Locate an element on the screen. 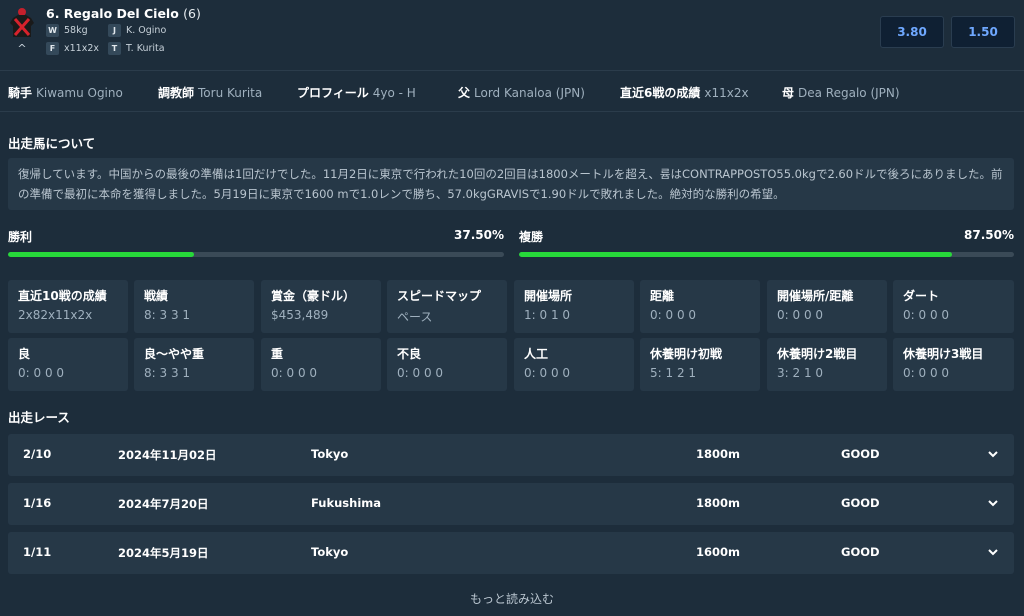 Image resolution: width=1024 pixels, height=616 pixels. stat-label: 休養明け2戦目 is located at coordinates (817, 354).